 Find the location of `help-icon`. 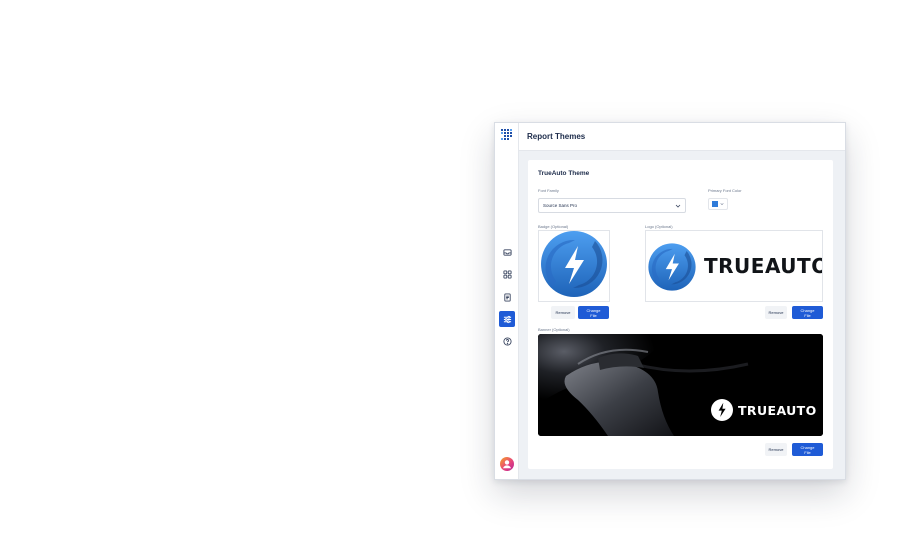

help-icon is located at coordinates (507, 341).